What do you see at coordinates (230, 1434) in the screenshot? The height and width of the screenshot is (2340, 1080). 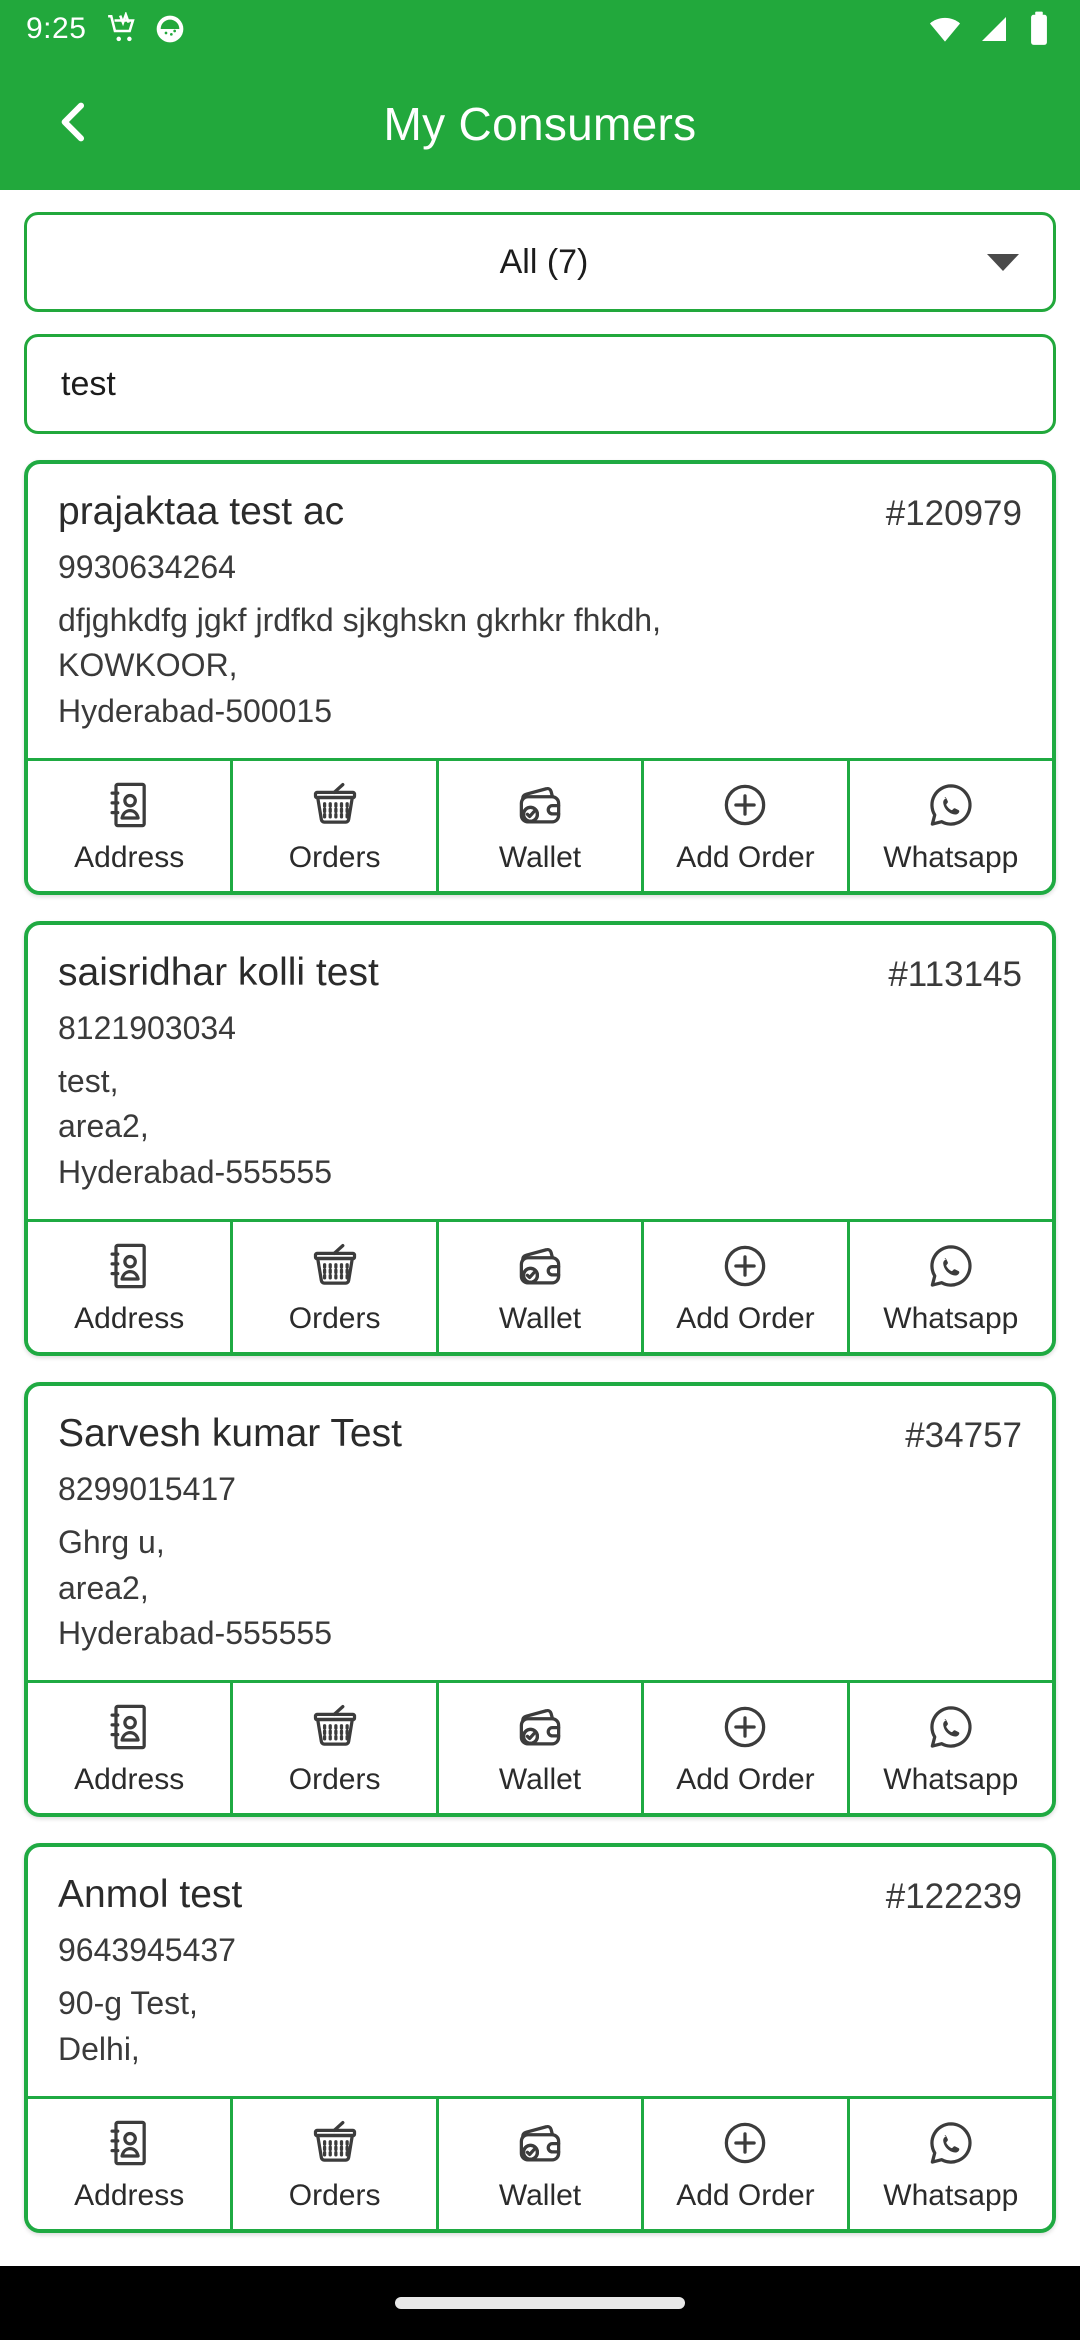 I see `consumer-name: Sarvesh kumar Test` at bounding box center [230, 1434].